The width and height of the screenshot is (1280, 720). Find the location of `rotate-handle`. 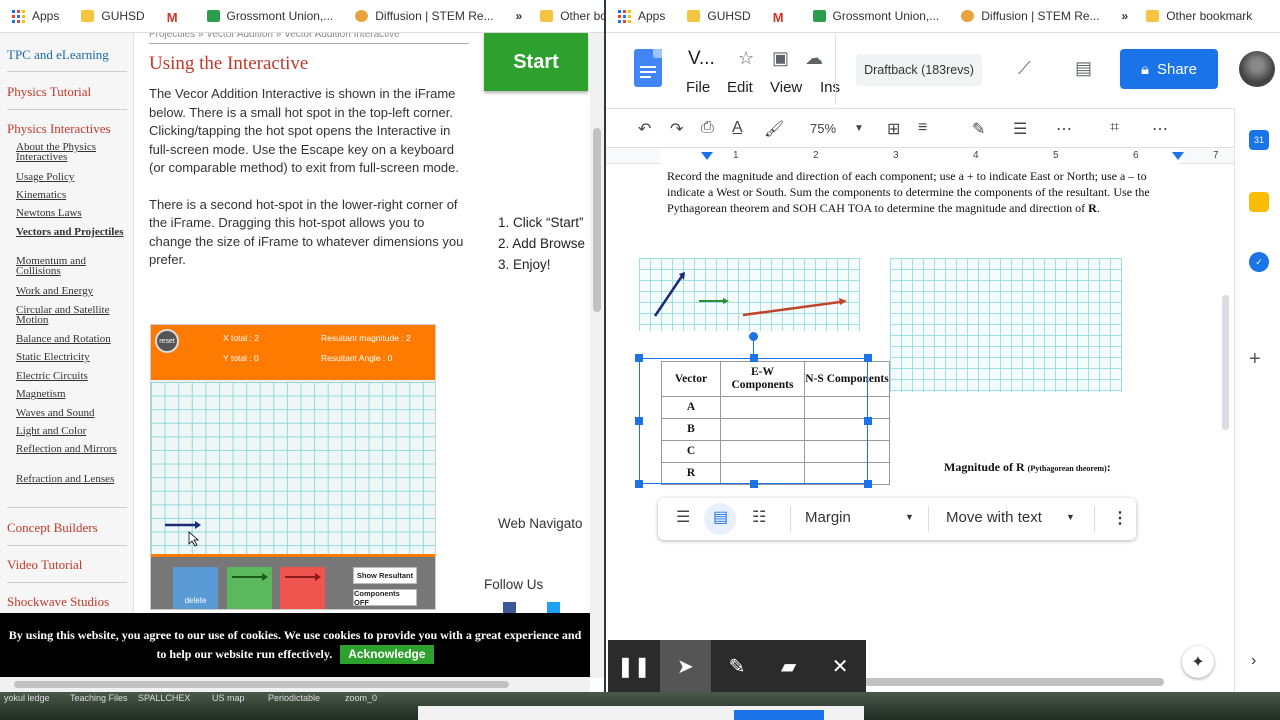

rotate-handle is located at coordinates (753, 336).